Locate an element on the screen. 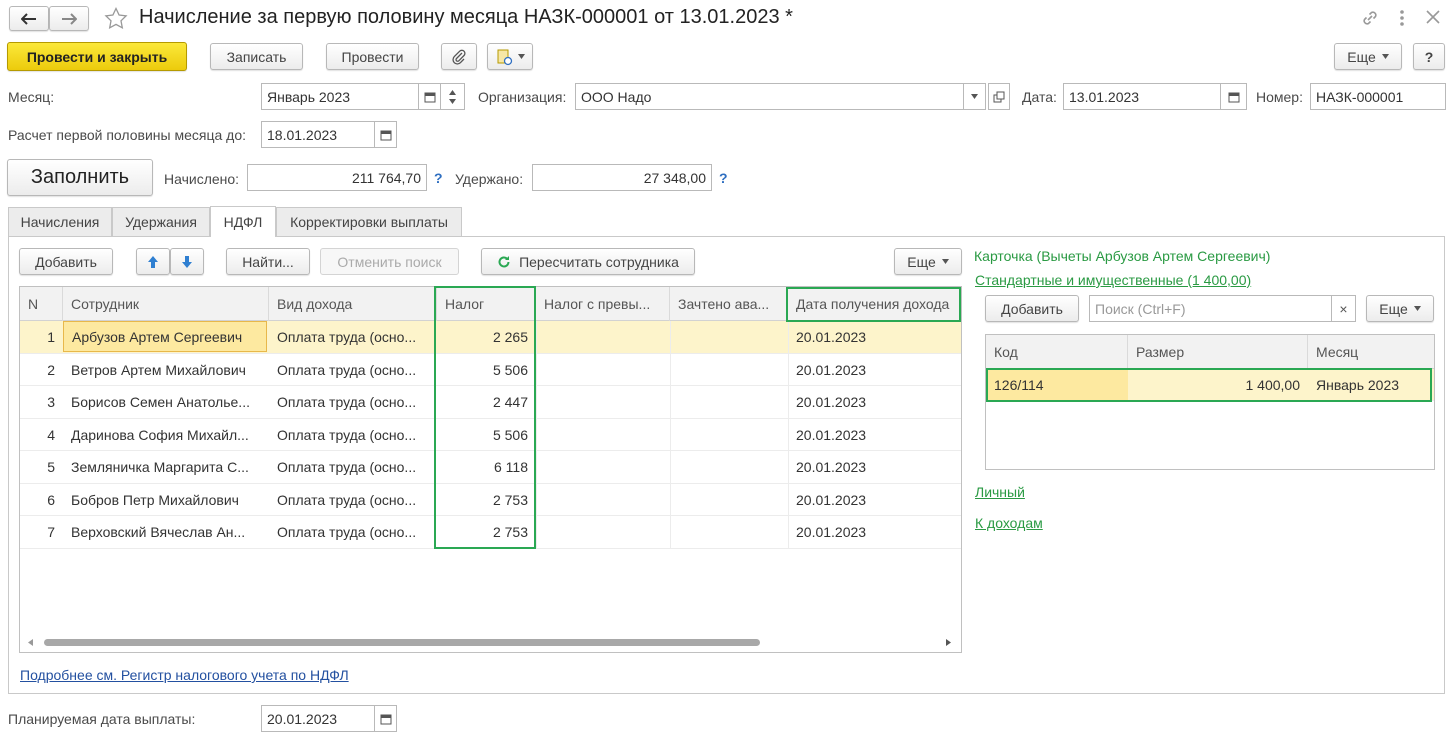  tab-accruals: Начисления is located at coordinates (60, 221).